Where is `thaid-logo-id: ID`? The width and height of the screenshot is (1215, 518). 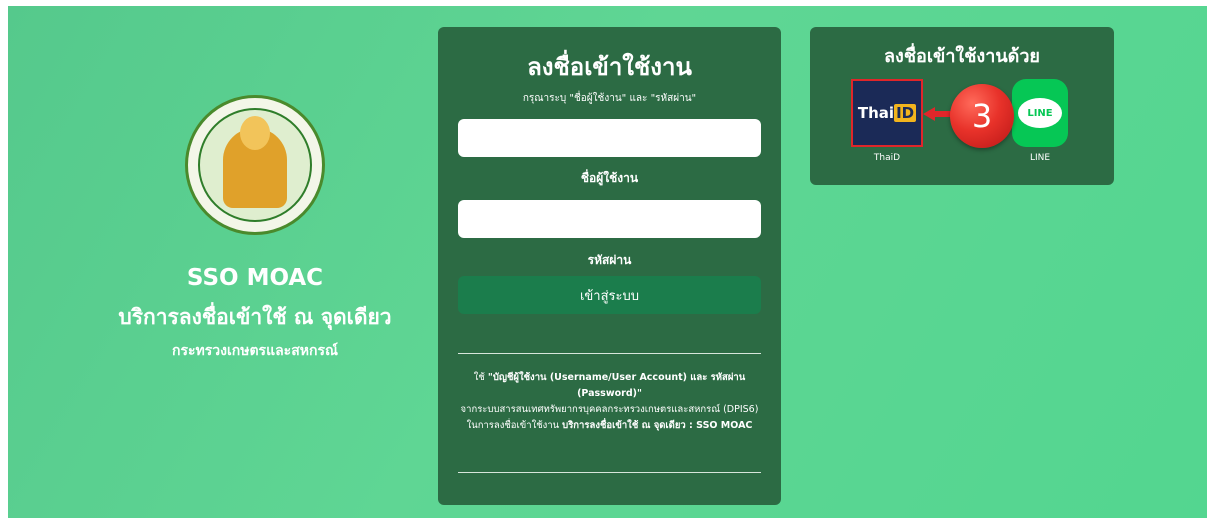 thaid-logo-id: ID is located at coordinates (905, 113).